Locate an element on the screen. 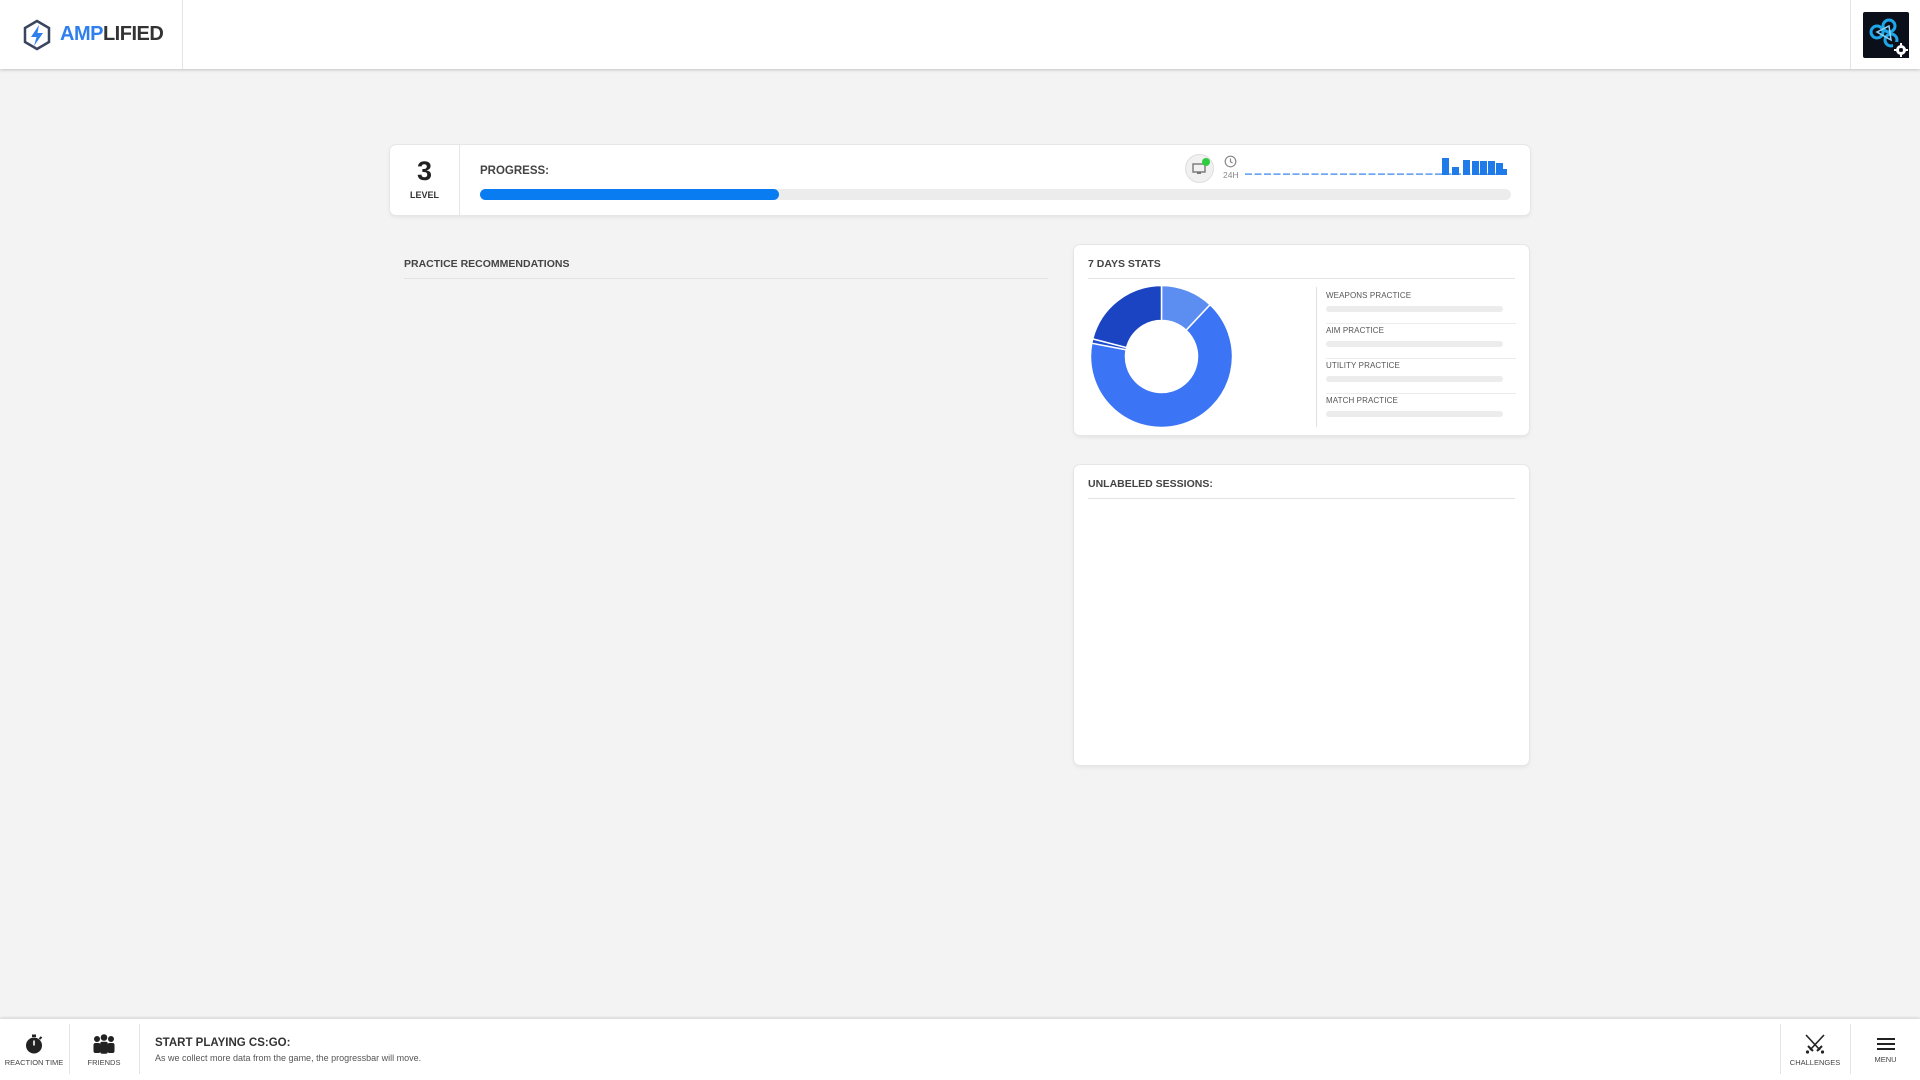 The image size is (1920, 1080). sessions-title: UNLABELED SESSIONS: is located at coordinates (1150, 484).